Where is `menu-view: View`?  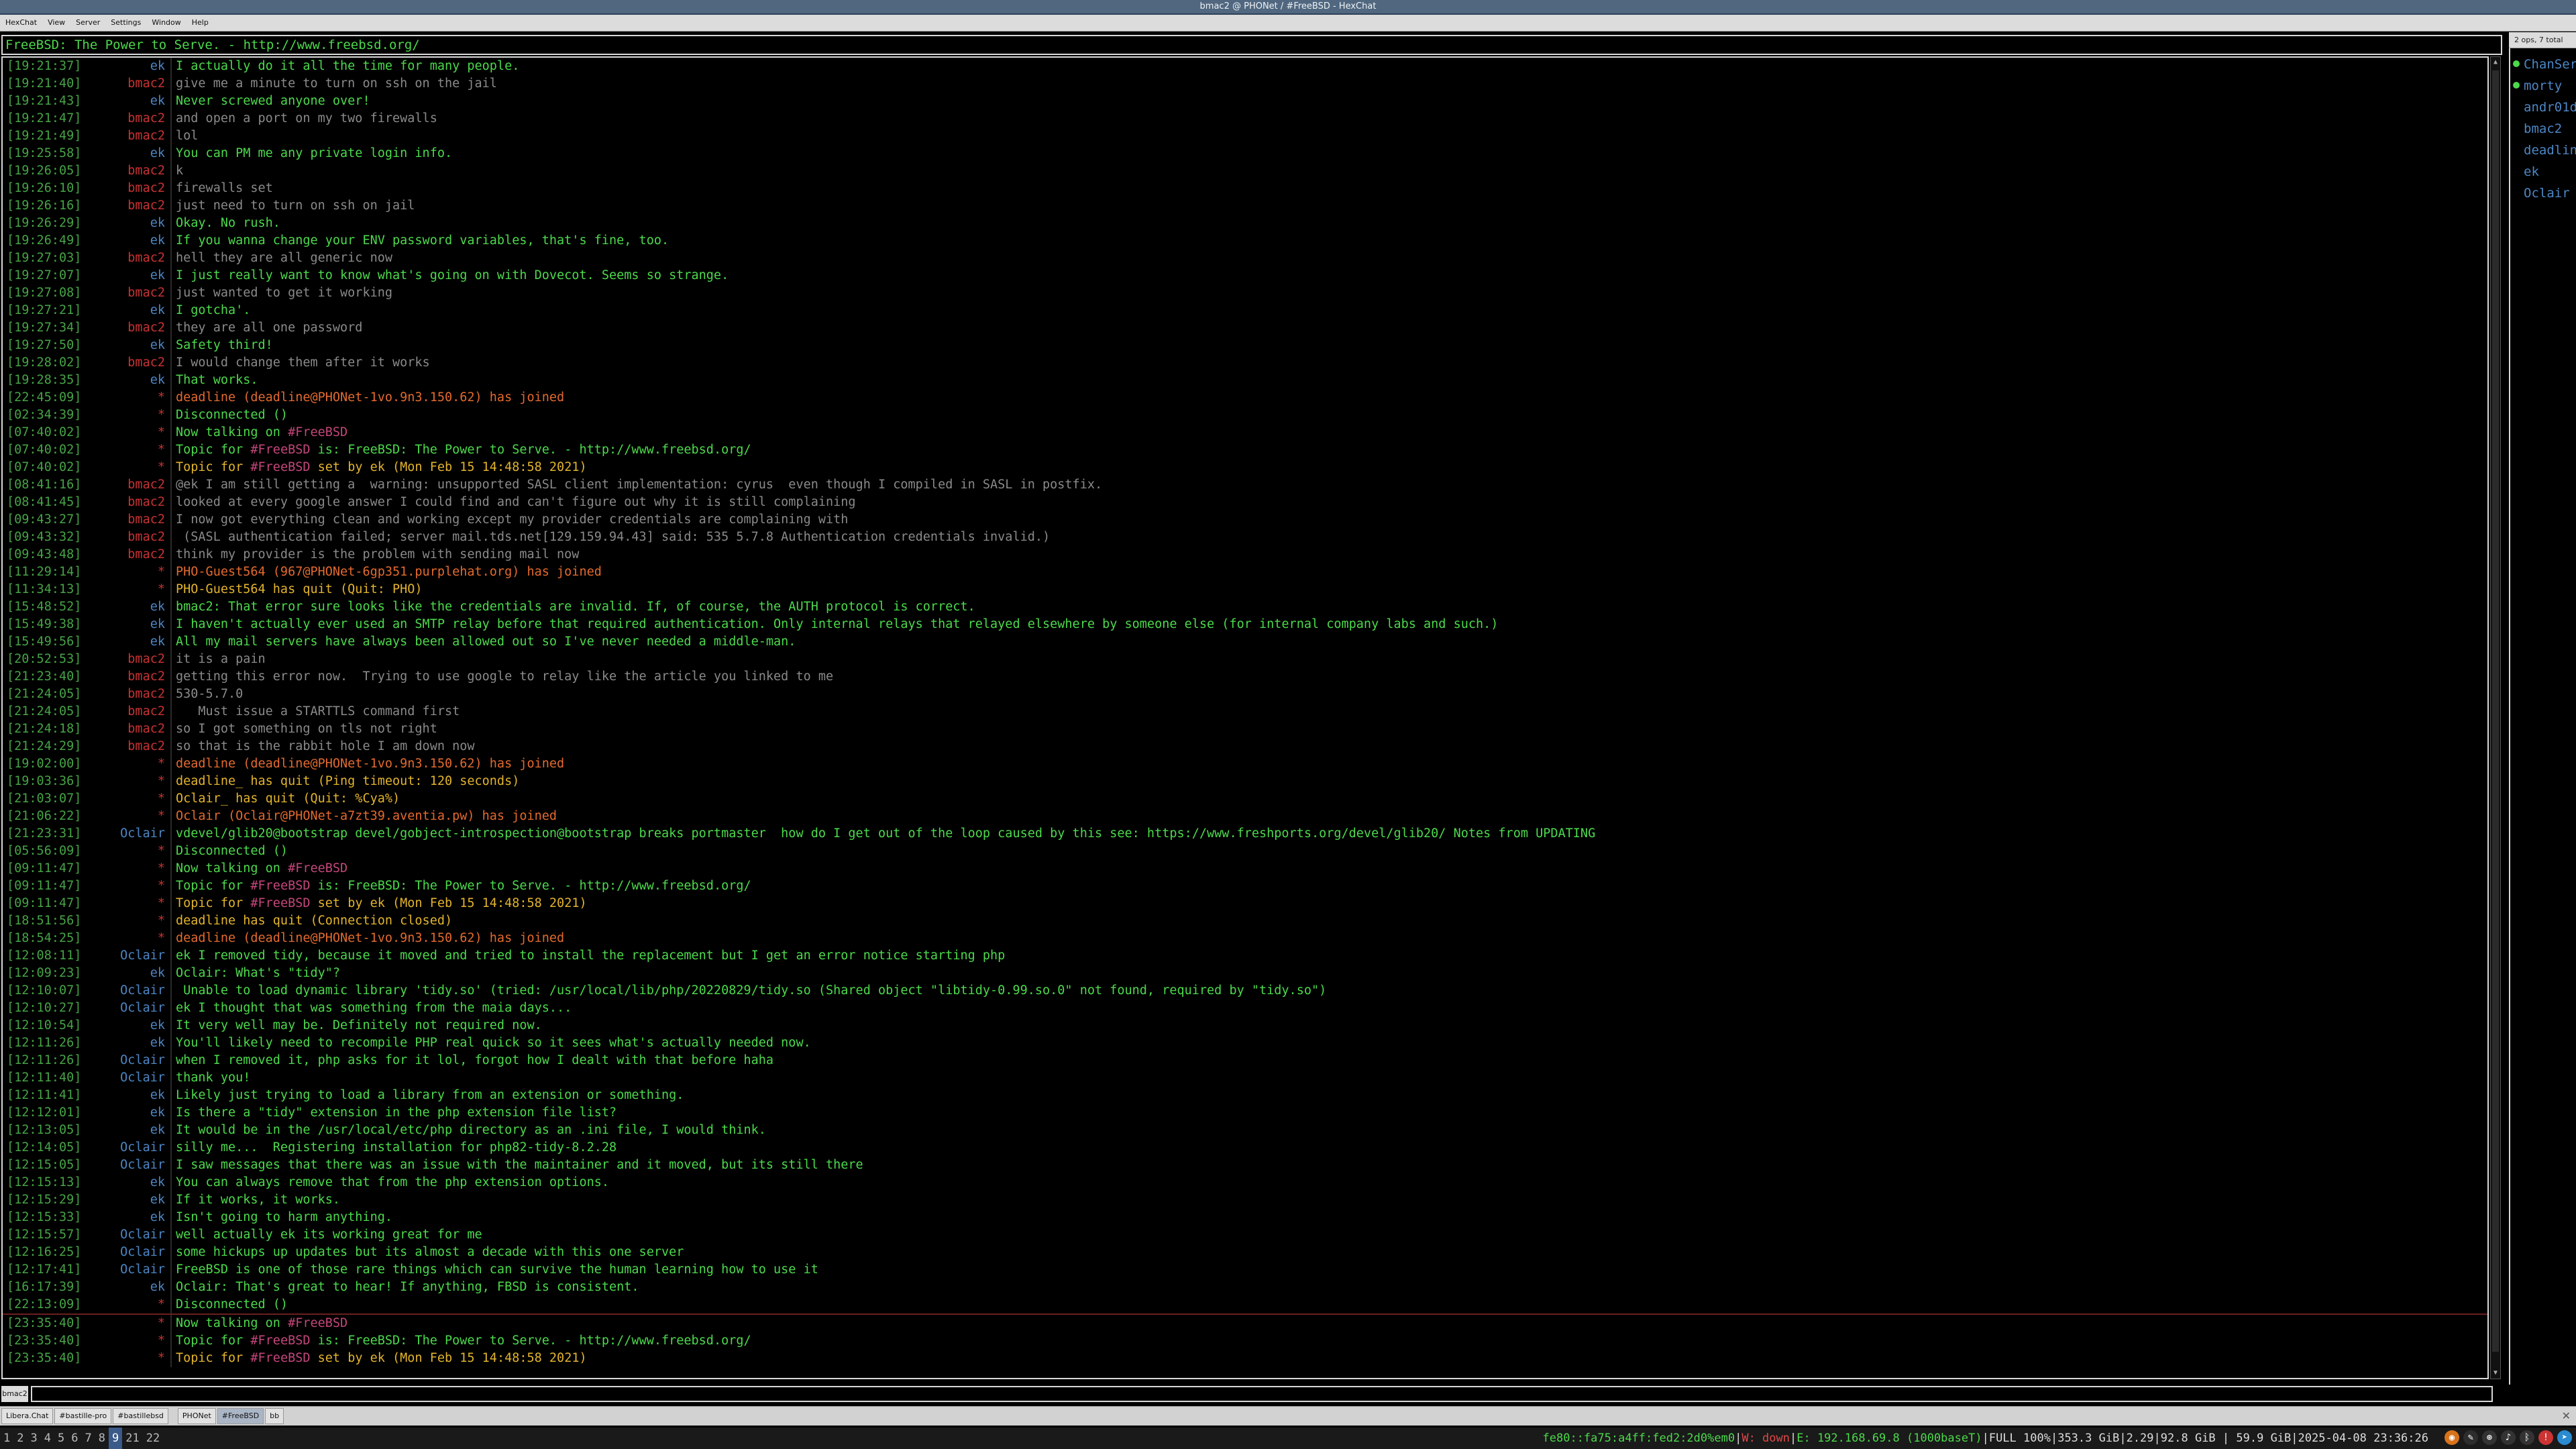
menu-view: View is located at coordinates (56, 23).